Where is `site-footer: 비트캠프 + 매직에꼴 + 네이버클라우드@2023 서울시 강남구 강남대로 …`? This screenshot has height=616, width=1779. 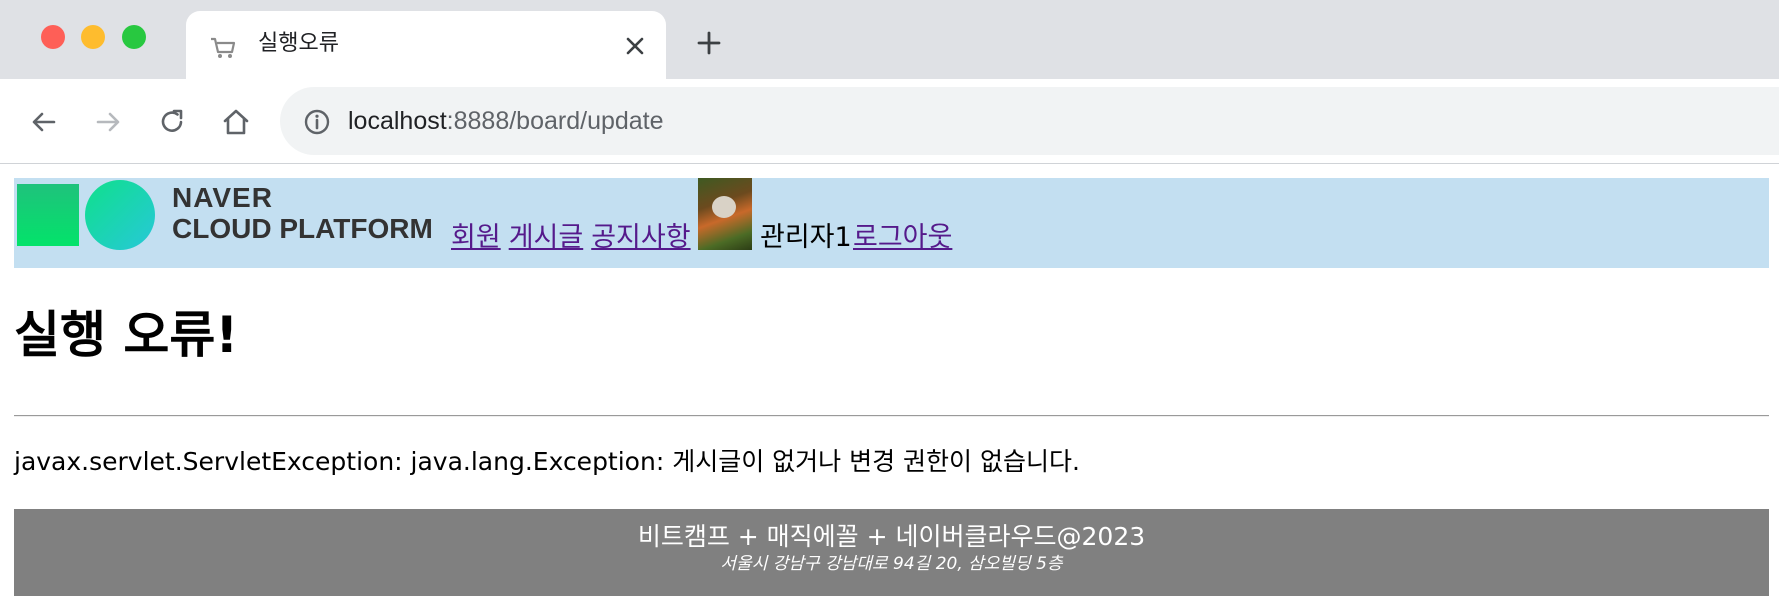 site-footer: 비트캠프 + 매직에꼴 + 네이버클라우드@2023 서울시 강남구 강남대로 … is located at coordinates (891, 552).